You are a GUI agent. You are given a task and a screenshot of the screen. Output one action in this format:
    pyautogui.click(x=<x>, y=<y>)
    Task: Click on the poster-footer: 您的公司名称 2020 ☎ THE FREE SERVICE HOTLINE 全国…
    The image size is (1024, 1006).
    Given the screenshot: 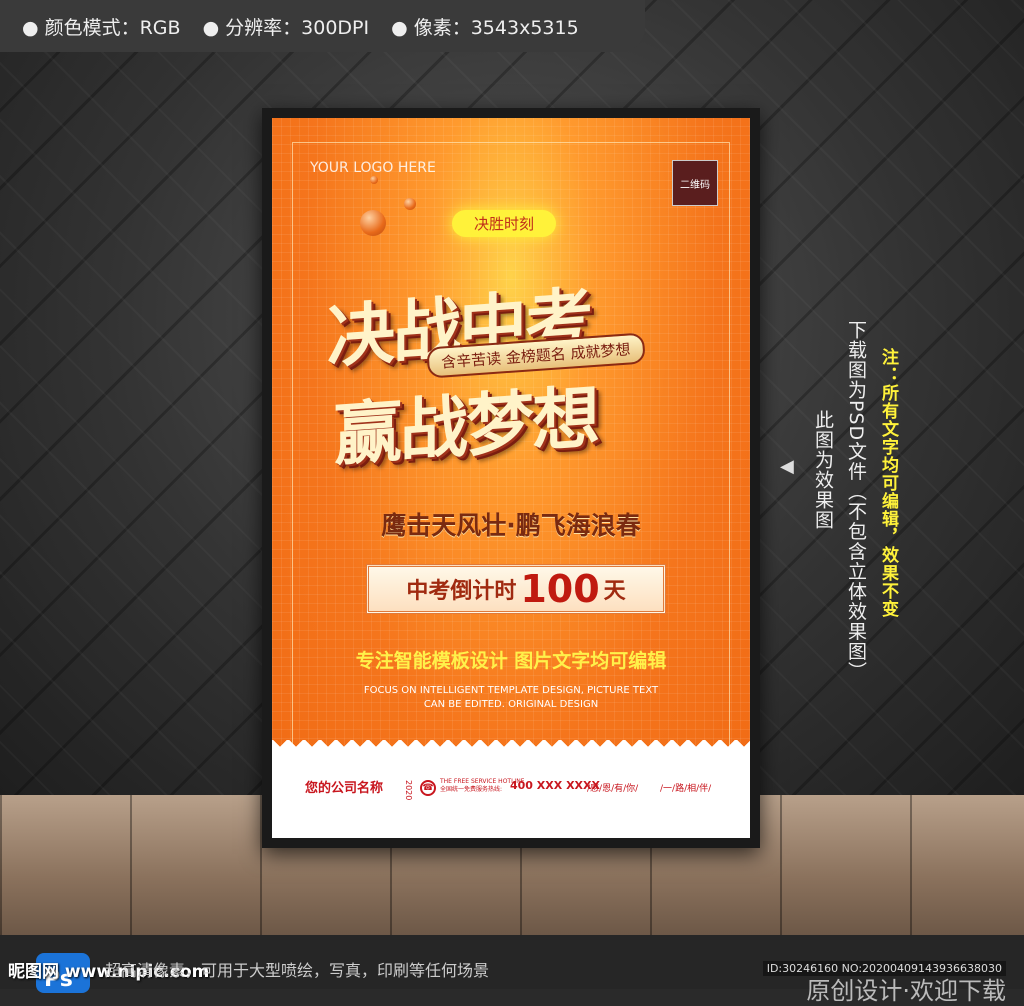 What is the action you would take?
    pyautogui.click(x=511, y=793)
    